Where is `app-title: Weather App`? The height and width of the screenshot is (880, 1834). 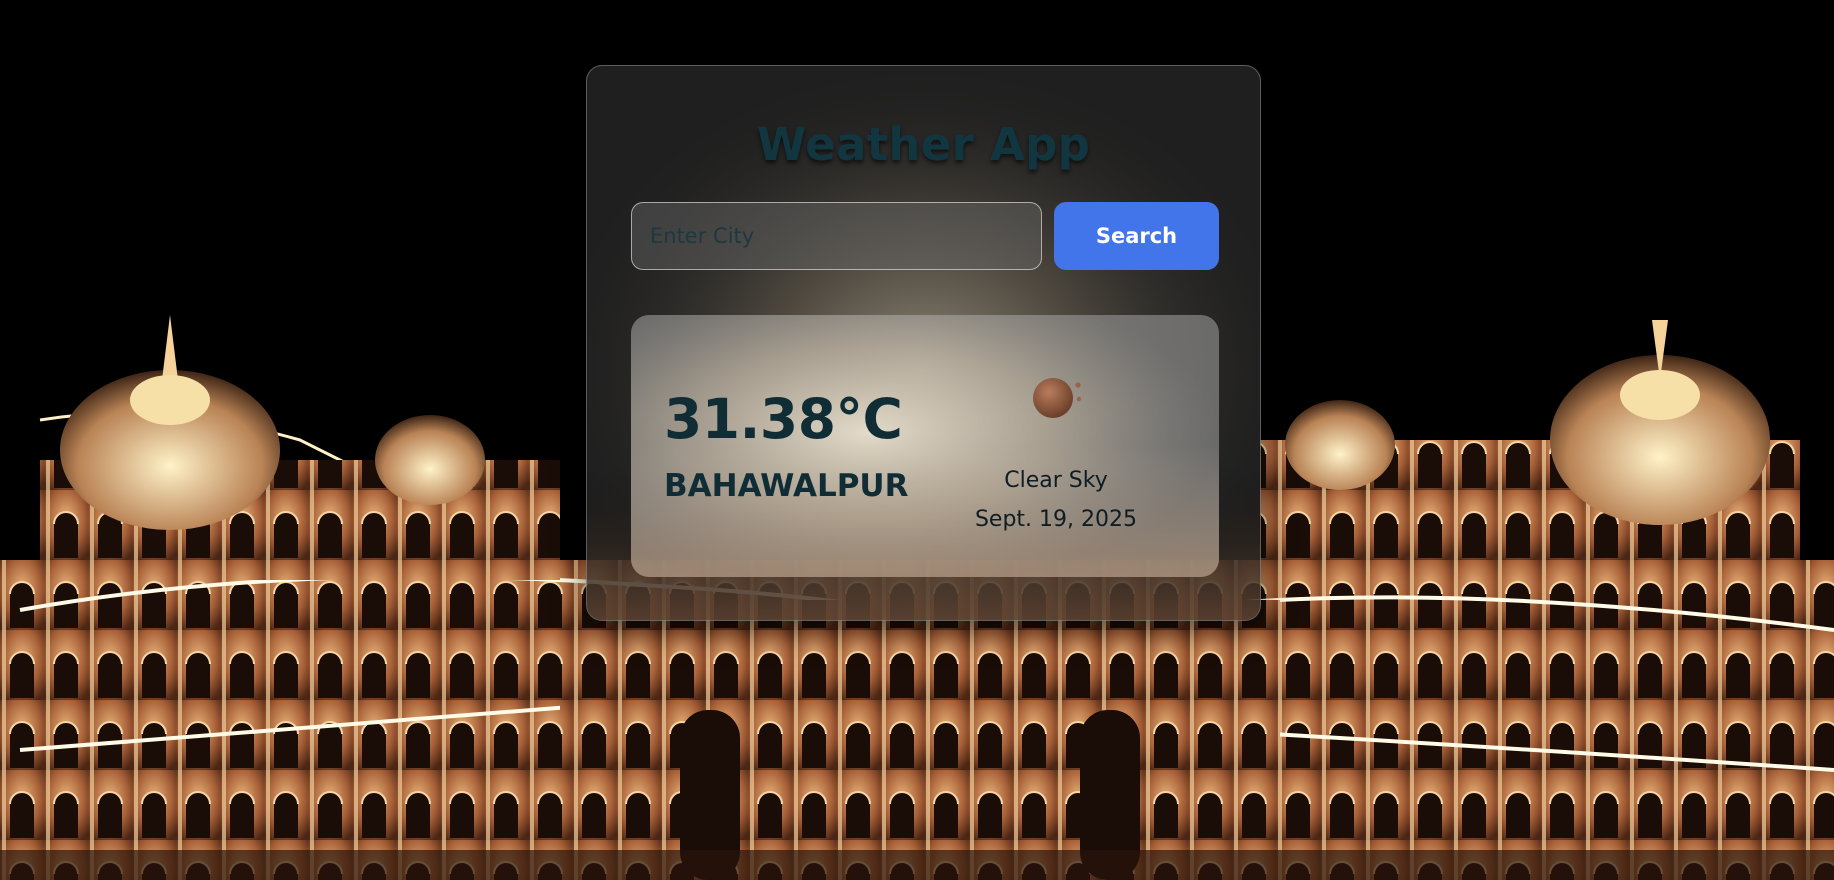 app-title: Weather App is located at coordinates (923, 144).